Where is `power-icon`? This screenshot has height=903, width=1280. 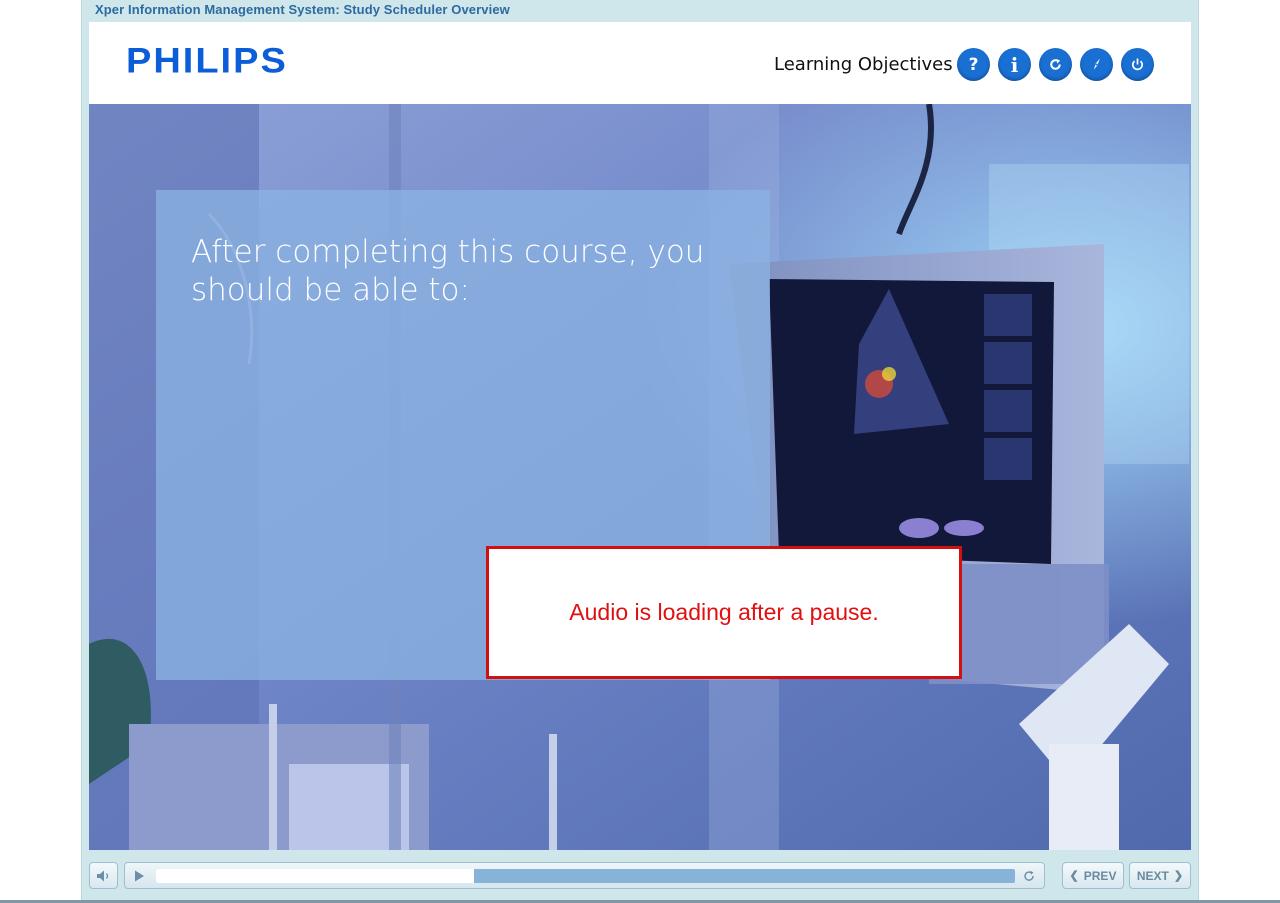
power-icon is located at coordinates (1137, 64).